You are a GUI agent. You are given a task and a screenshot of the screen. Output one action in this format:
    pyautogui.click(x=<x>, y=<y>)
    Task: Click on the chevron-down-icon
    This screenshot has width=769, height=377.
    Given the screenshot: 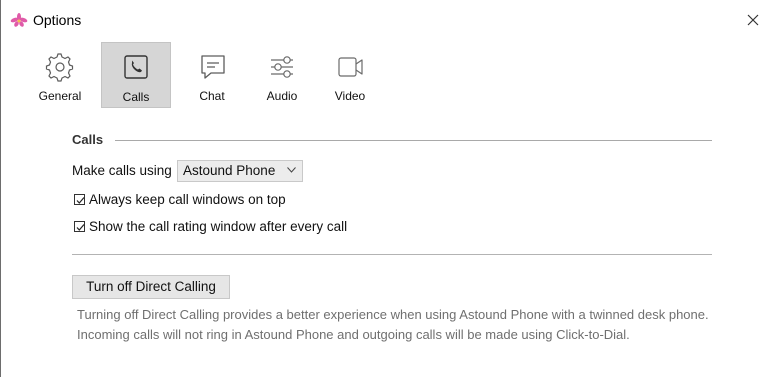 What is the action you would take?
    pyautogui.click(x=291, y=170)
    